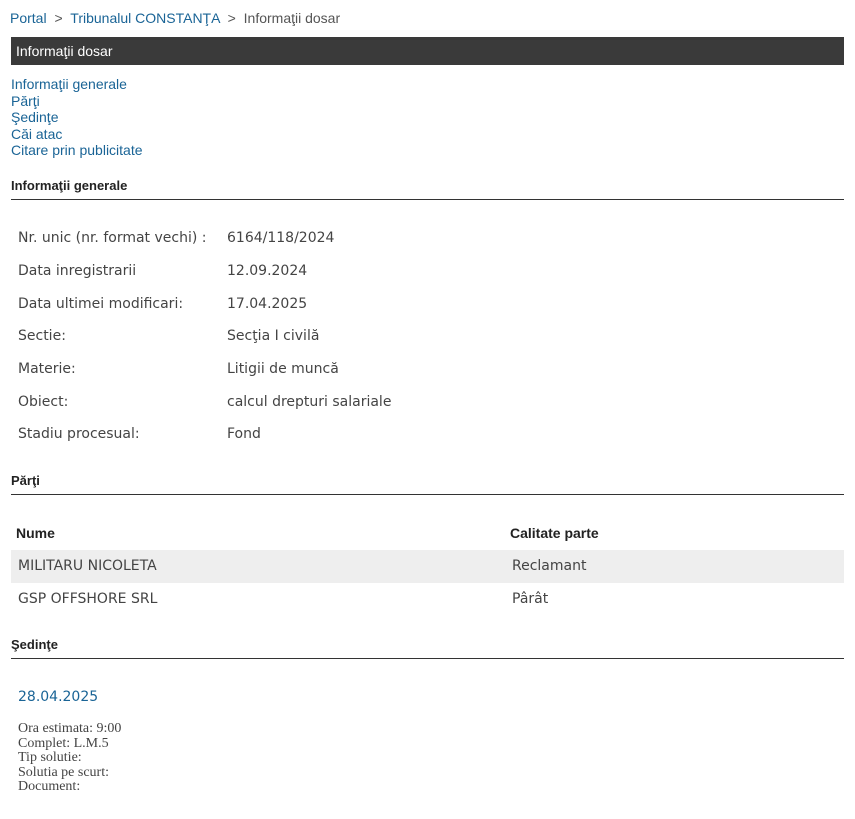 The width and height of the screenshot is (855, 819). I want to click on info-label: Data inregistrarii, so click(77, 271).